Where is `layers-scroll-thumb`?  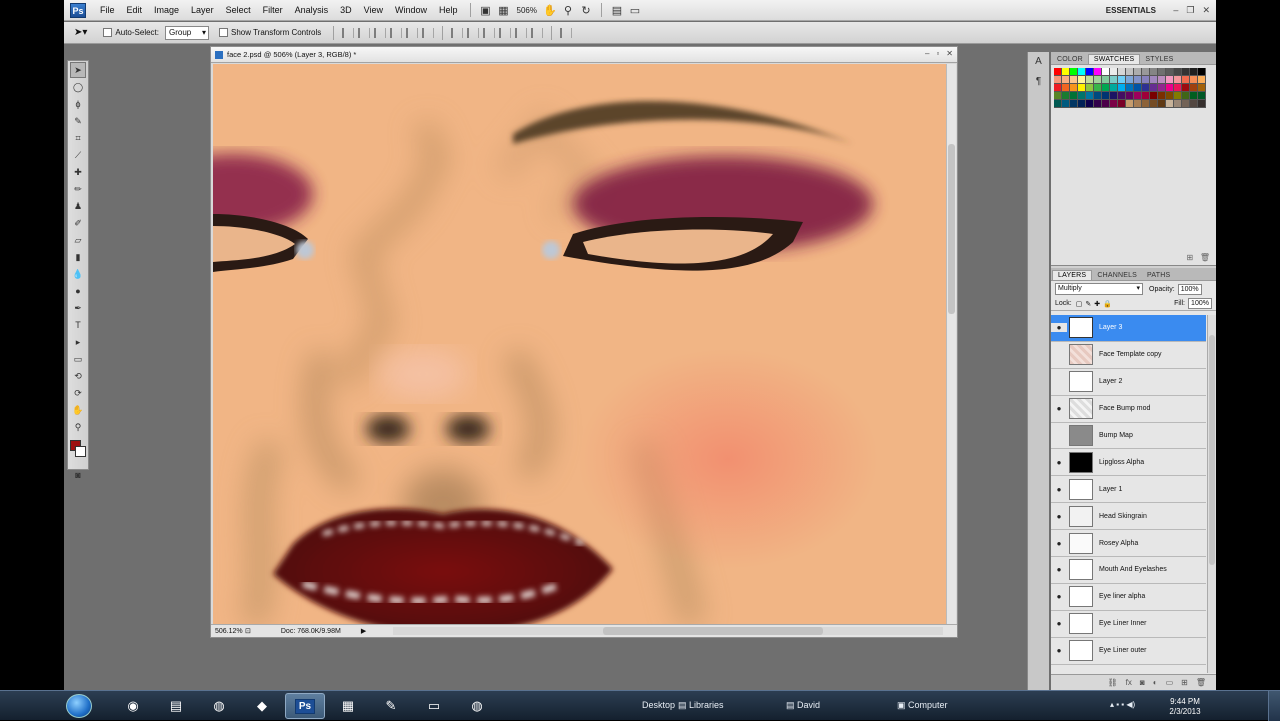
layers-scroll-thumb is located at coordinates (1212, 450).